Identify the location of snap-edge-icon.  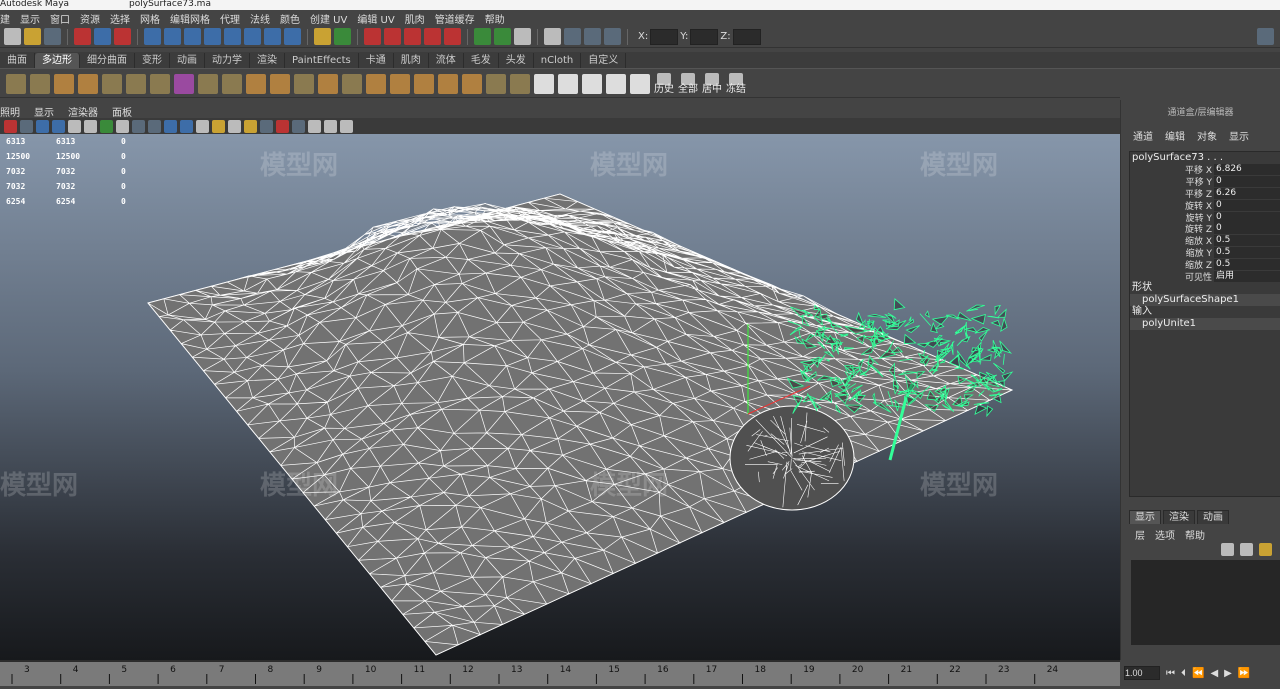
(272, 36).